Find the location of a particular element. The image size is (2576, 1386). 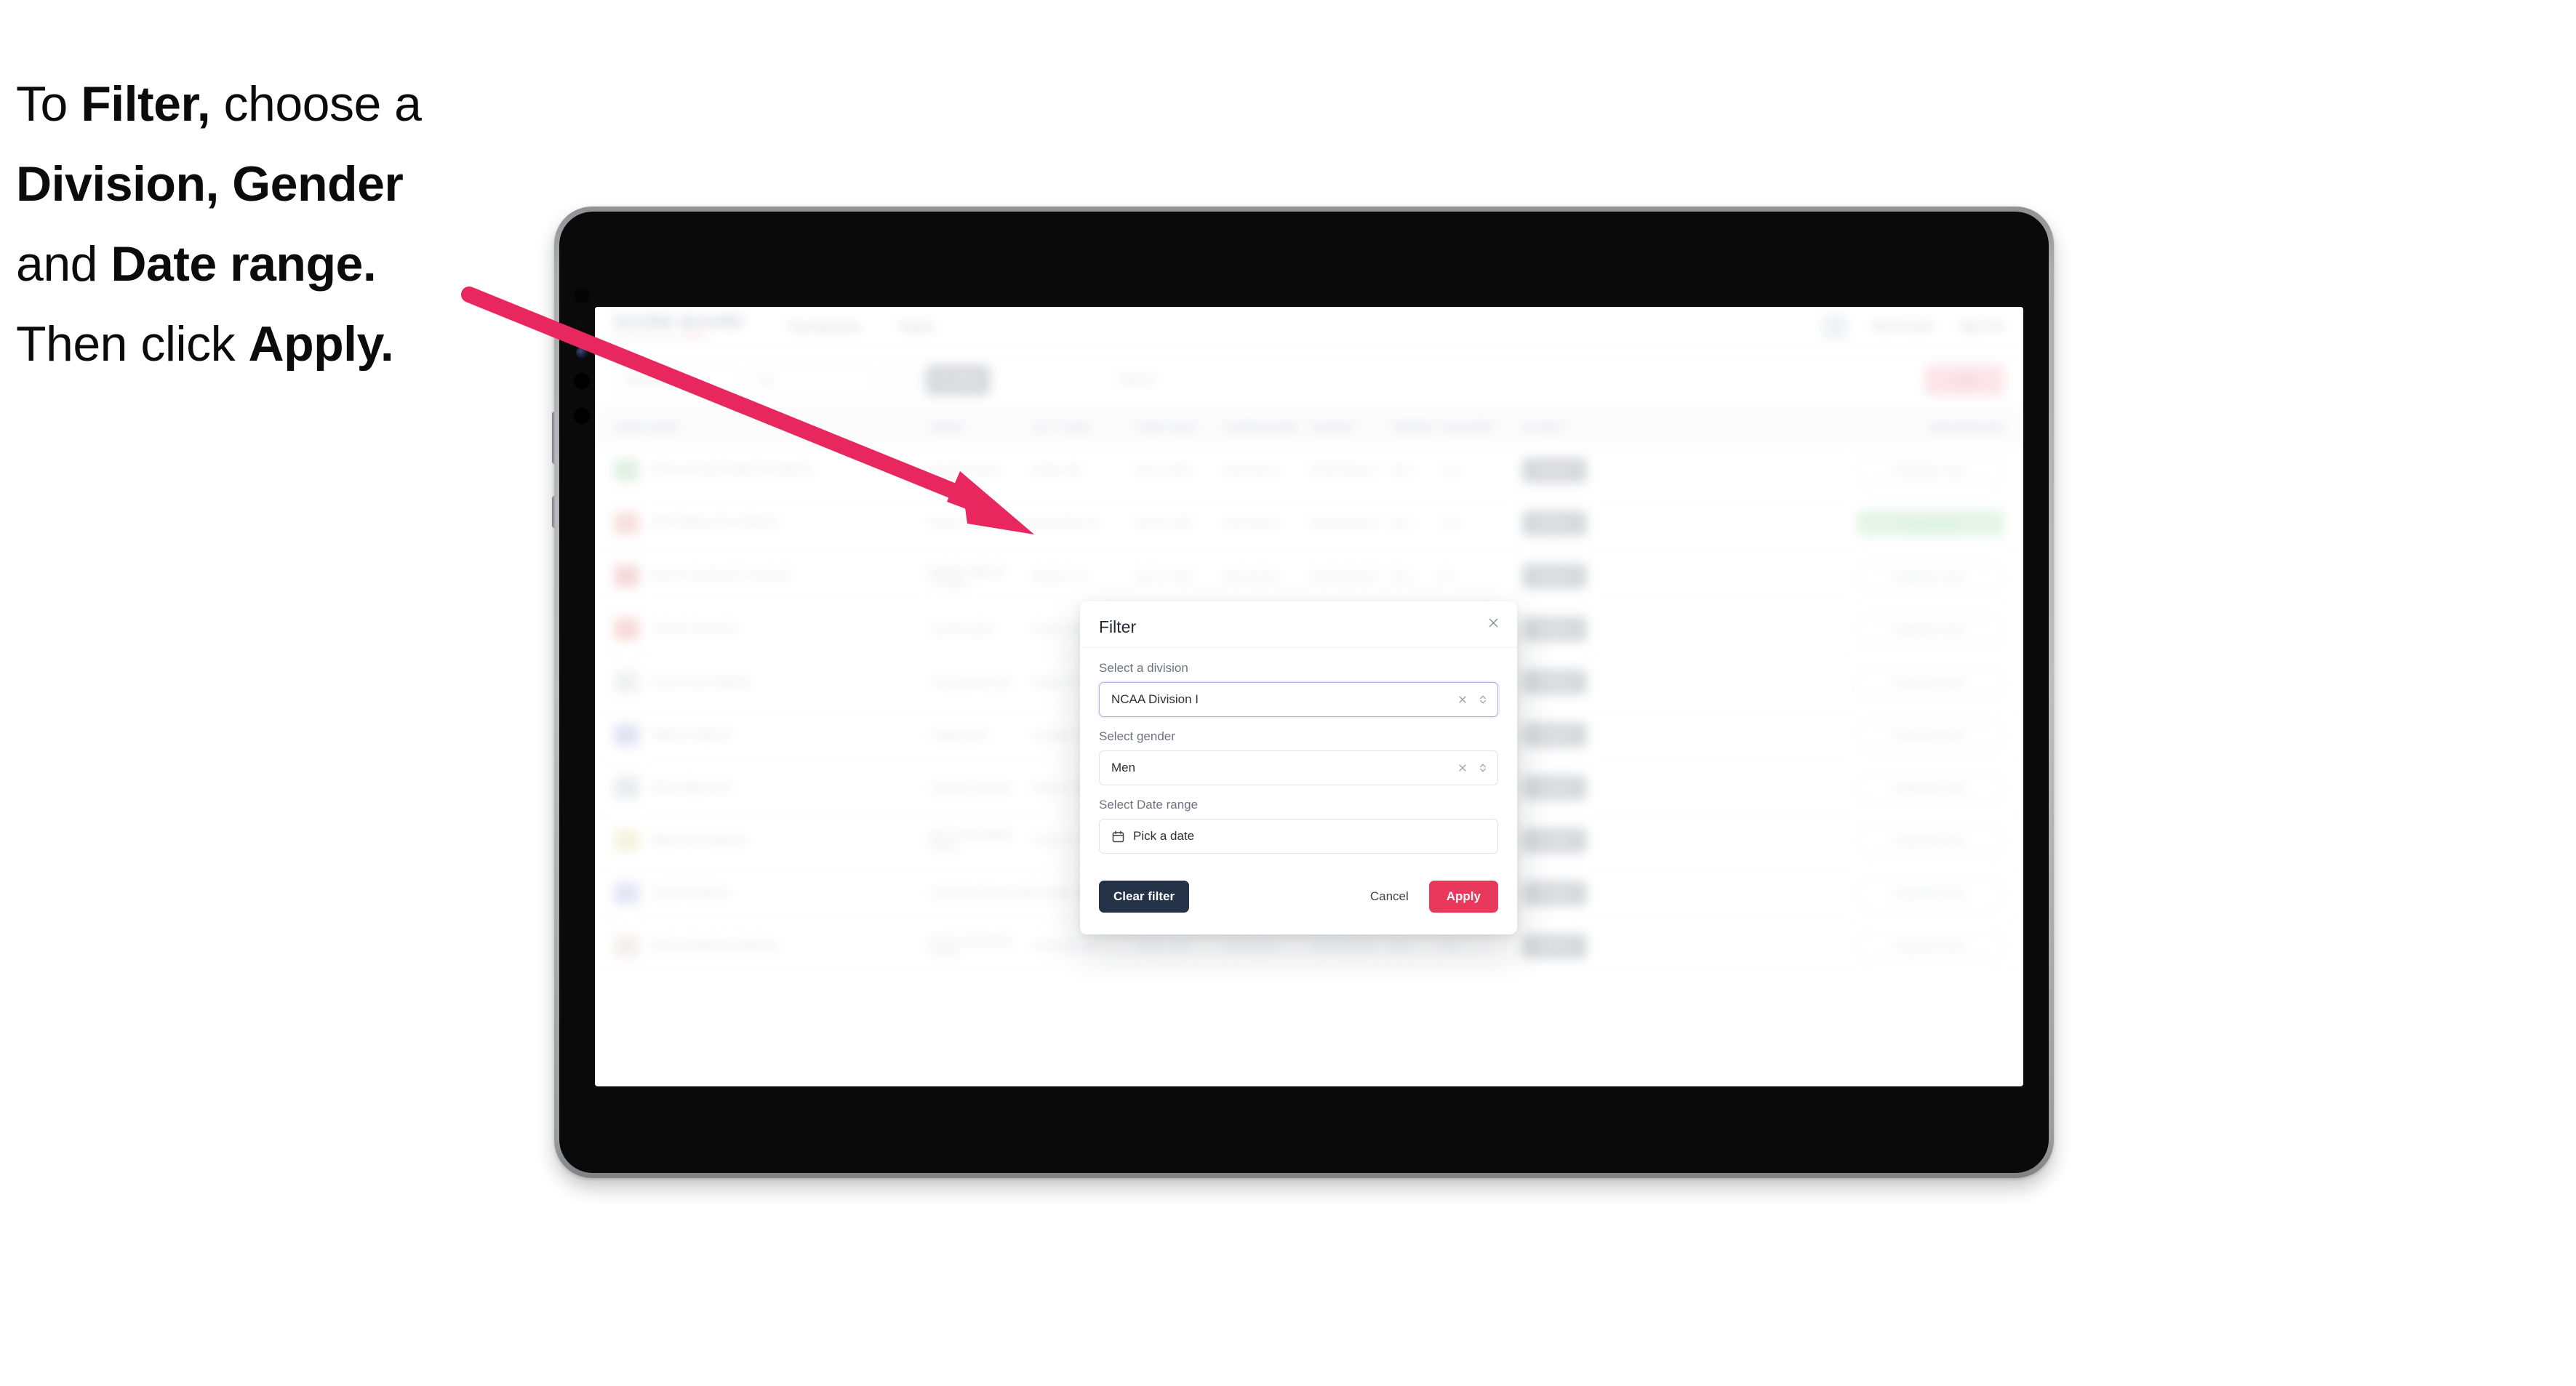

caption-l1-post: choose a is located at coordinates (316, 104).